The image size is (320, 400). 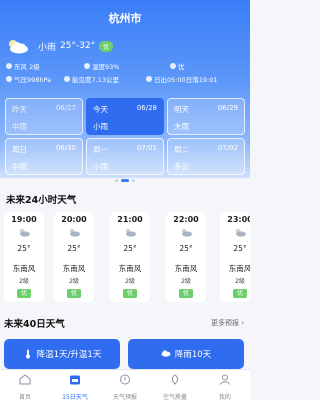 I want to click on eye-icon, so click(x=67, y=79).